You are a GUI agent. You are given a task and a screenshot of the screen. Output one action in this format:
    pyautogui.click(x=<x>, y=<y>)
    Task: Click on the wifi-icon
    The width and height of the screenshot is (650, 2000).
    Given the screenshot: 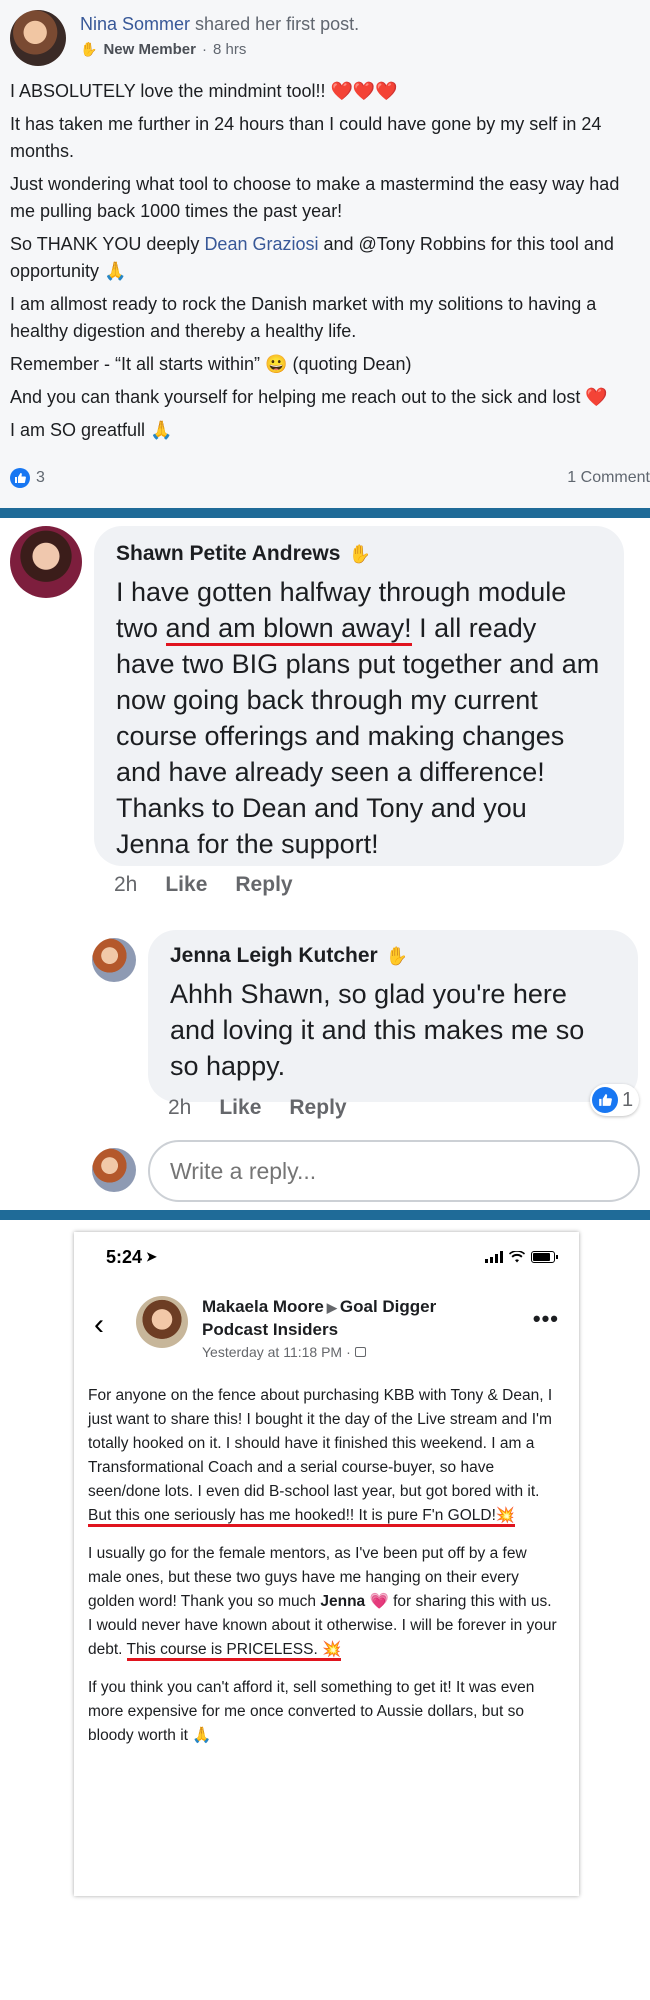 What is the action you would take?
    pyautogui.click(x=517, y=1257)
    